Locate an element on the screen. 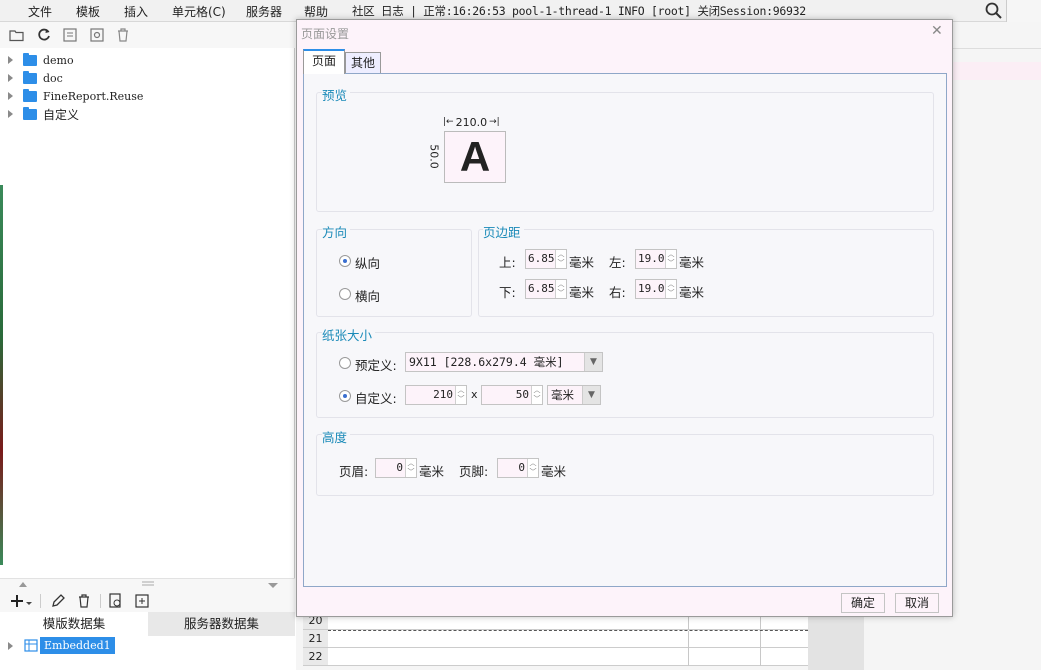 The image size is (1041, 670). predefined-radio is located at coordinates (345, 363).